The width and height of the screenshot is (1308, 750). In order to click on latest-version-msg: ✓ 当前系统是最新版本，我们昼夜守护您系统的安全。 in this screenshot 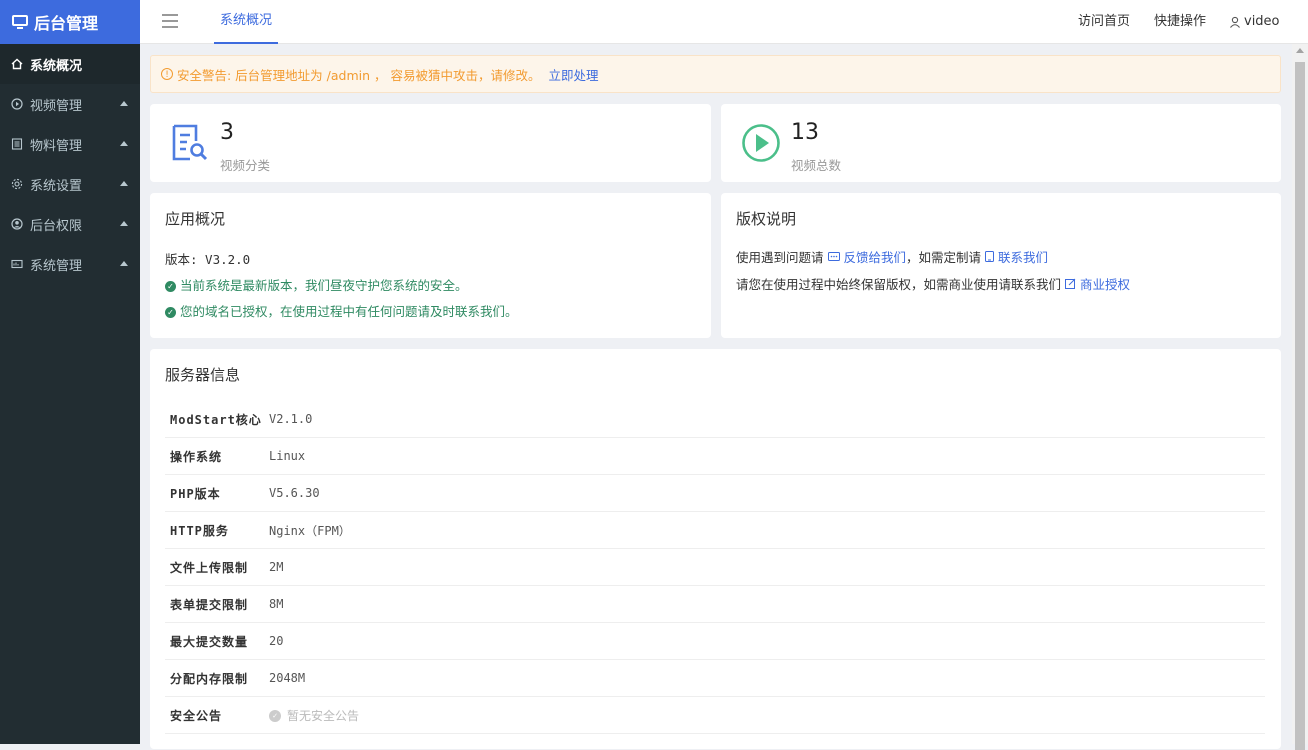, I will do `click(316, 284)`.